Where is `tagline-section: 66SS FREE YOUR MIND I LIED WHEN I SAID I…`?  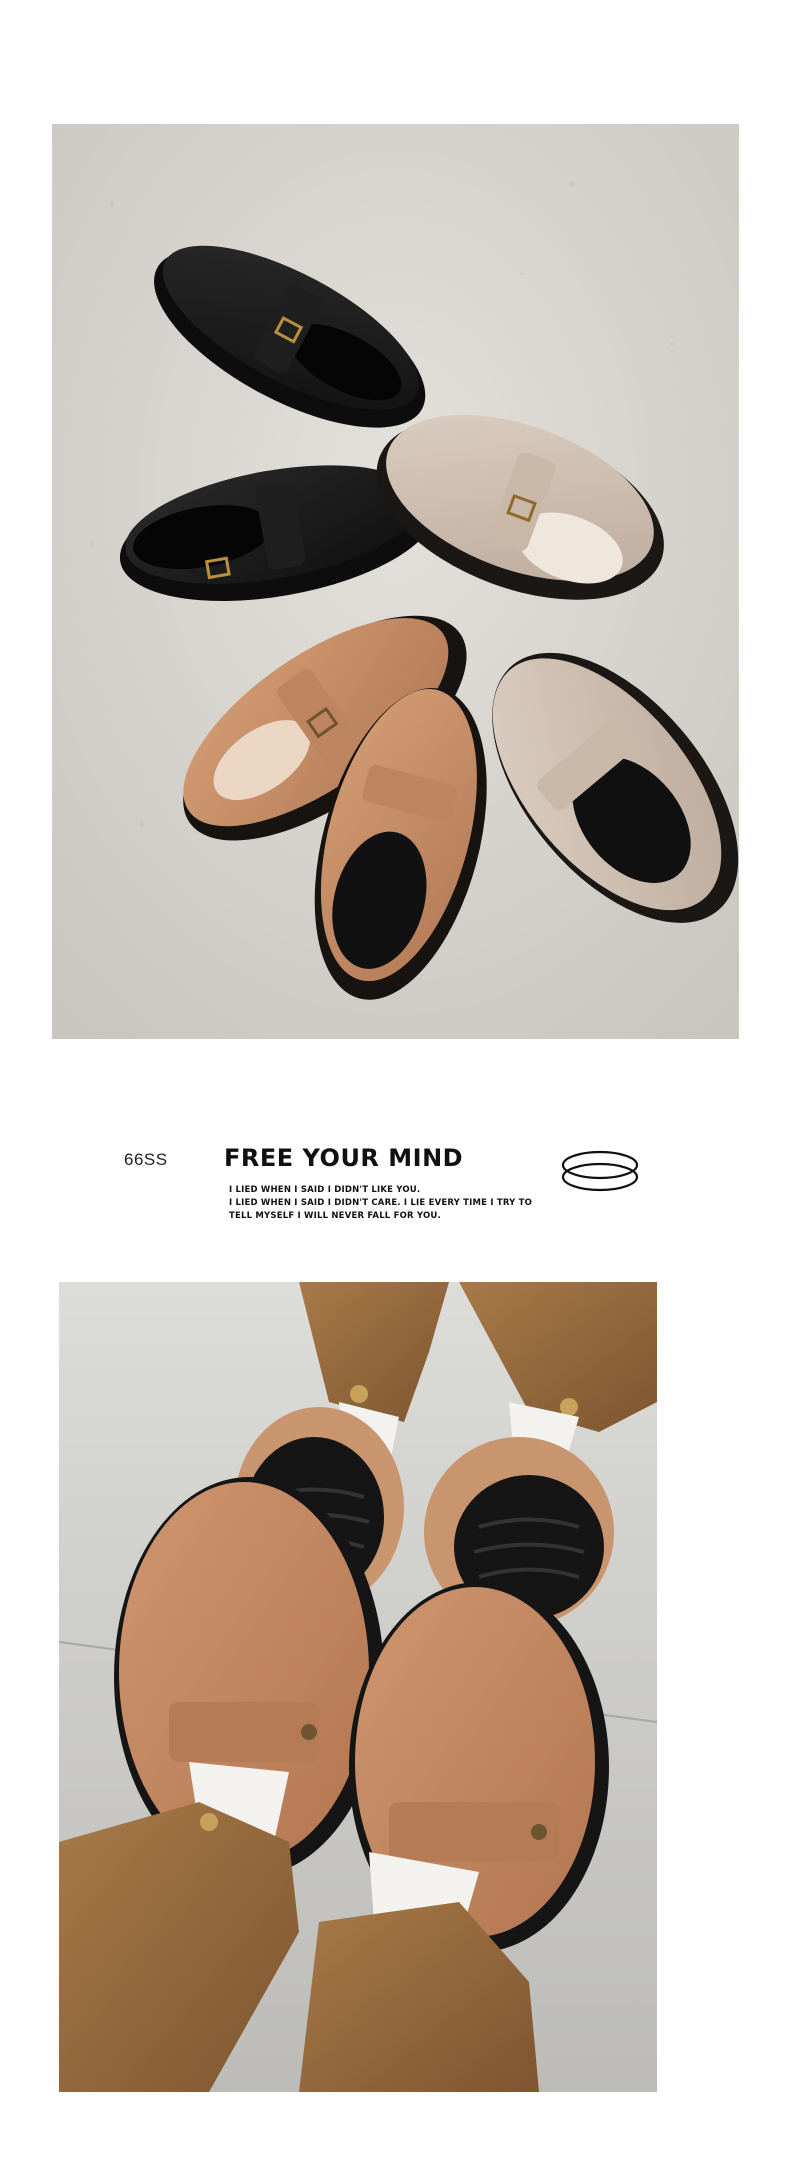 tagline-section: 66SS FREE YOUR MIND I LIED WHEN I SAID I… is located at coordinates (395, 1190).